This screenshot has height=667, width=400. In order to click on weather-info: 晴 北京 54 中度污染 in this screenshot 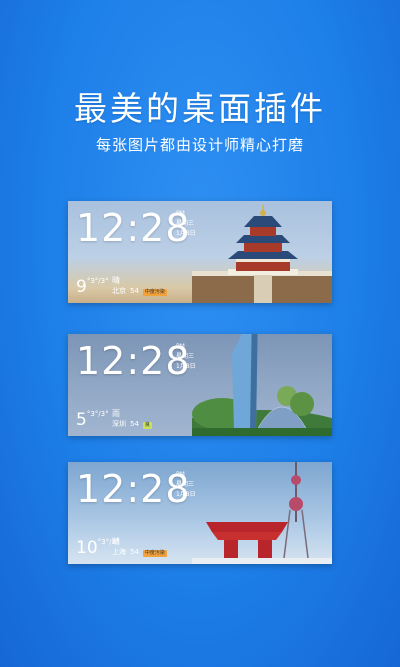, I will do `click(141, 286)`.